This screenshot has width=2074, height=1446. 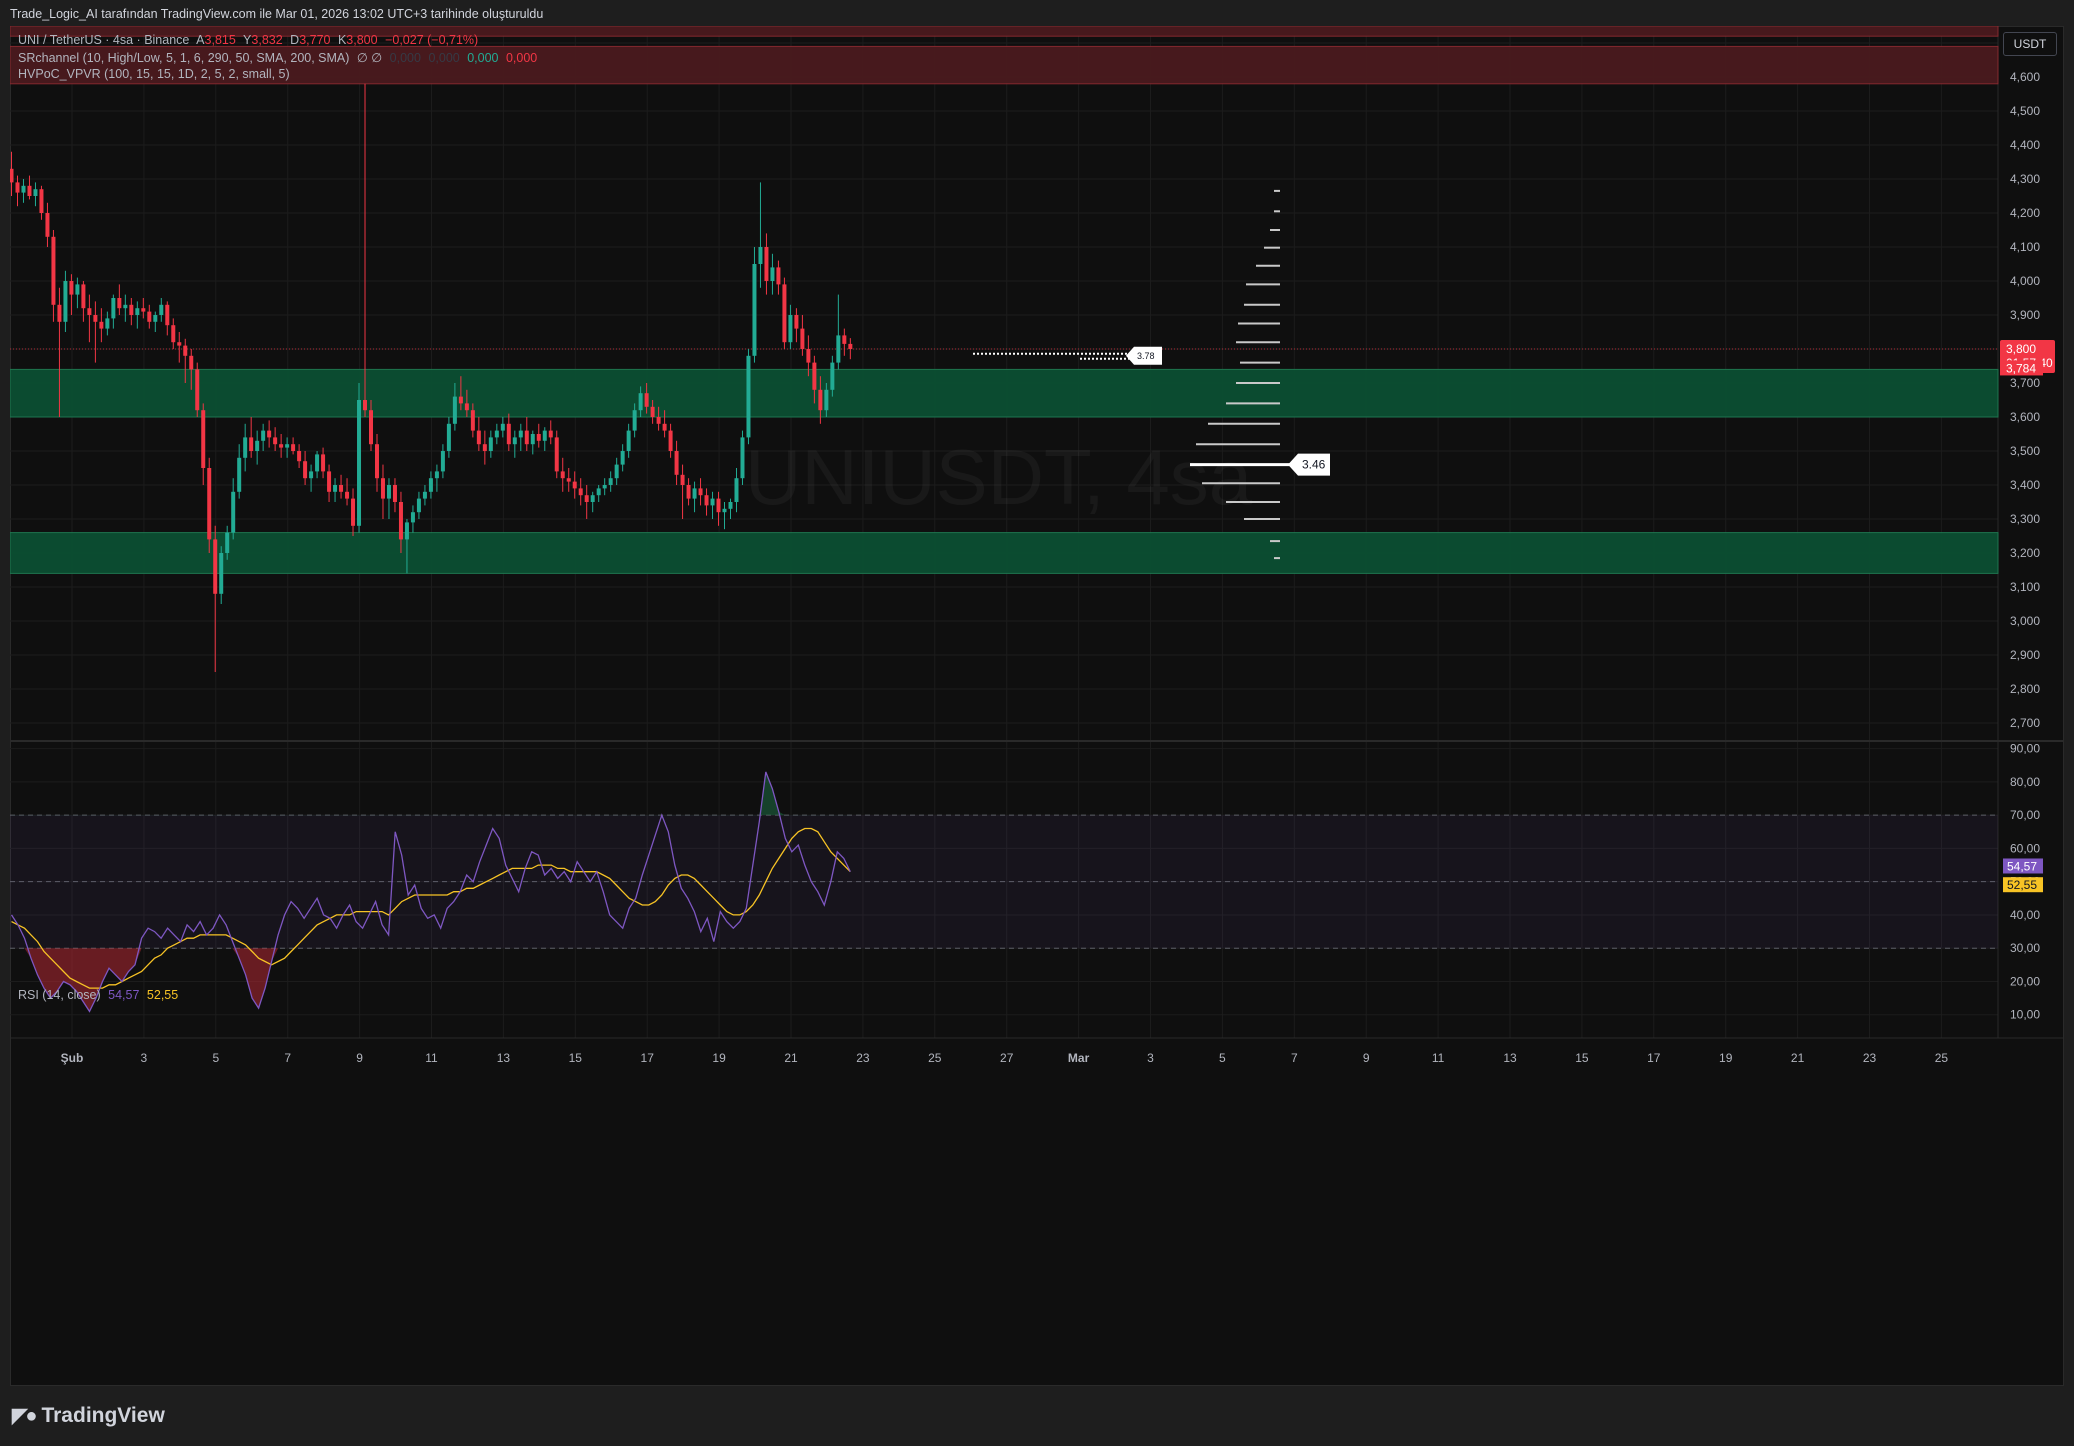 I want to click on price-axis-label: 4,200, so click(x=2025, y=213).